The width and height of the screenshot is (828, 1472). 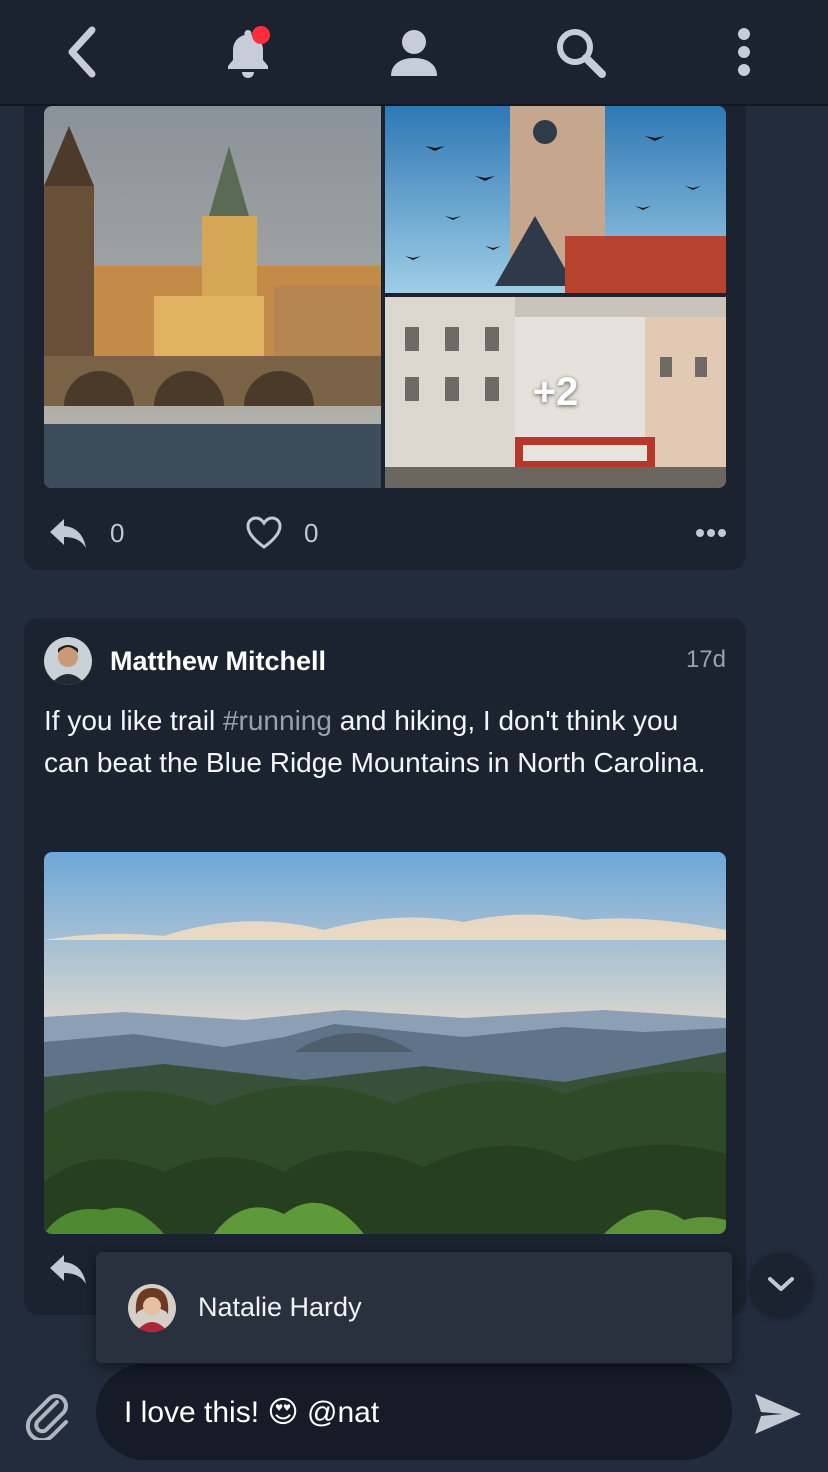 I want to click on send-icon, so click(x=778, y=1414).